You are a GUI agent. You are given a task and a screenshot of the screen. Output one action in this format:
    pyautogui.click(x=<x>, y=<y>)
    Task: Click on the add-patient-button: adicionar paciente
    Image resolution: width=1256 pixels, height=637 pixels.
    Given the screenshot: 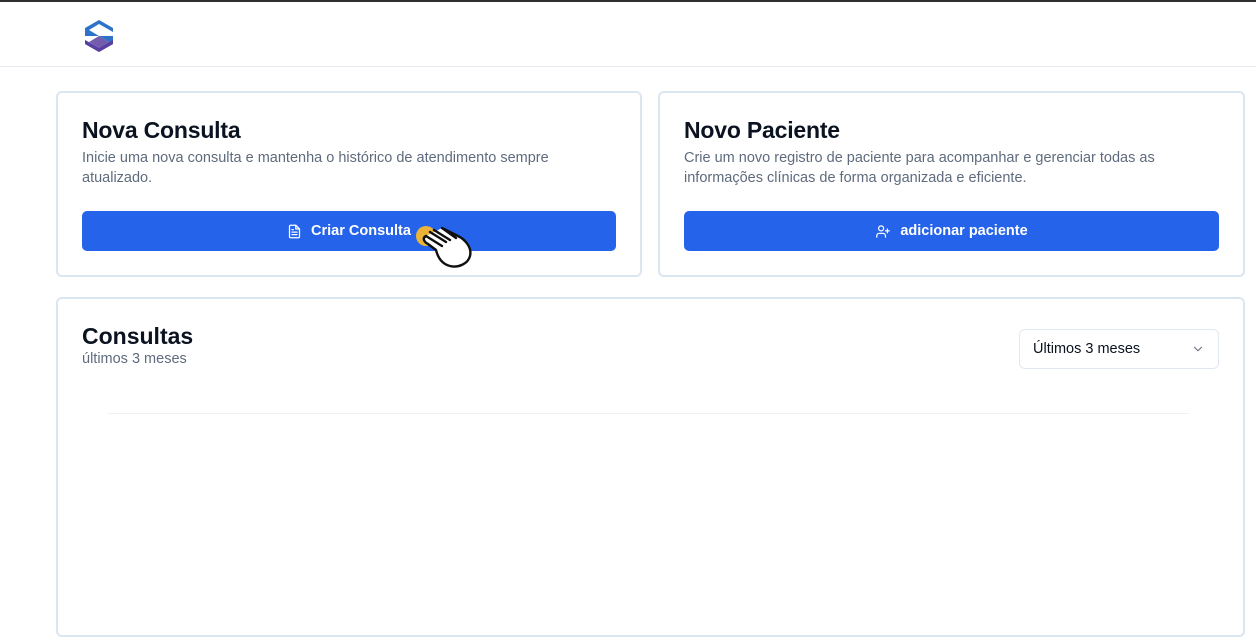 What is the action you would take?
    pyautogui.click(x=951, y=231)
    